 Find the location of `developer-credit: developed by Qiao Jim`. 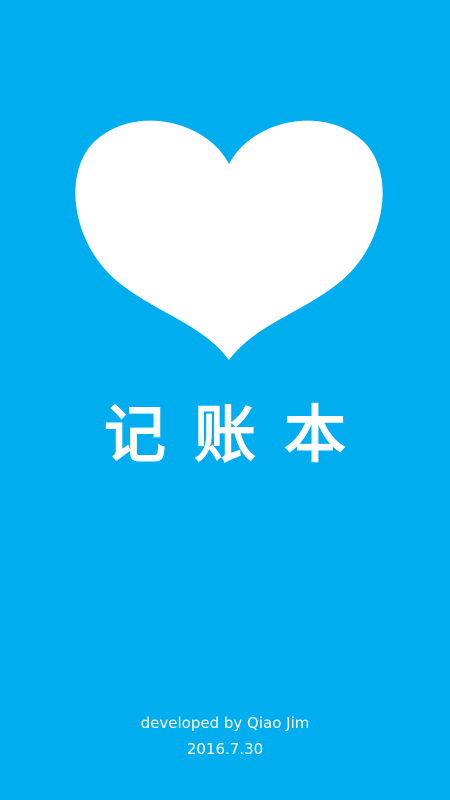

developer-credit: developed by Qiao Jim is located at coordinates (225, 723).